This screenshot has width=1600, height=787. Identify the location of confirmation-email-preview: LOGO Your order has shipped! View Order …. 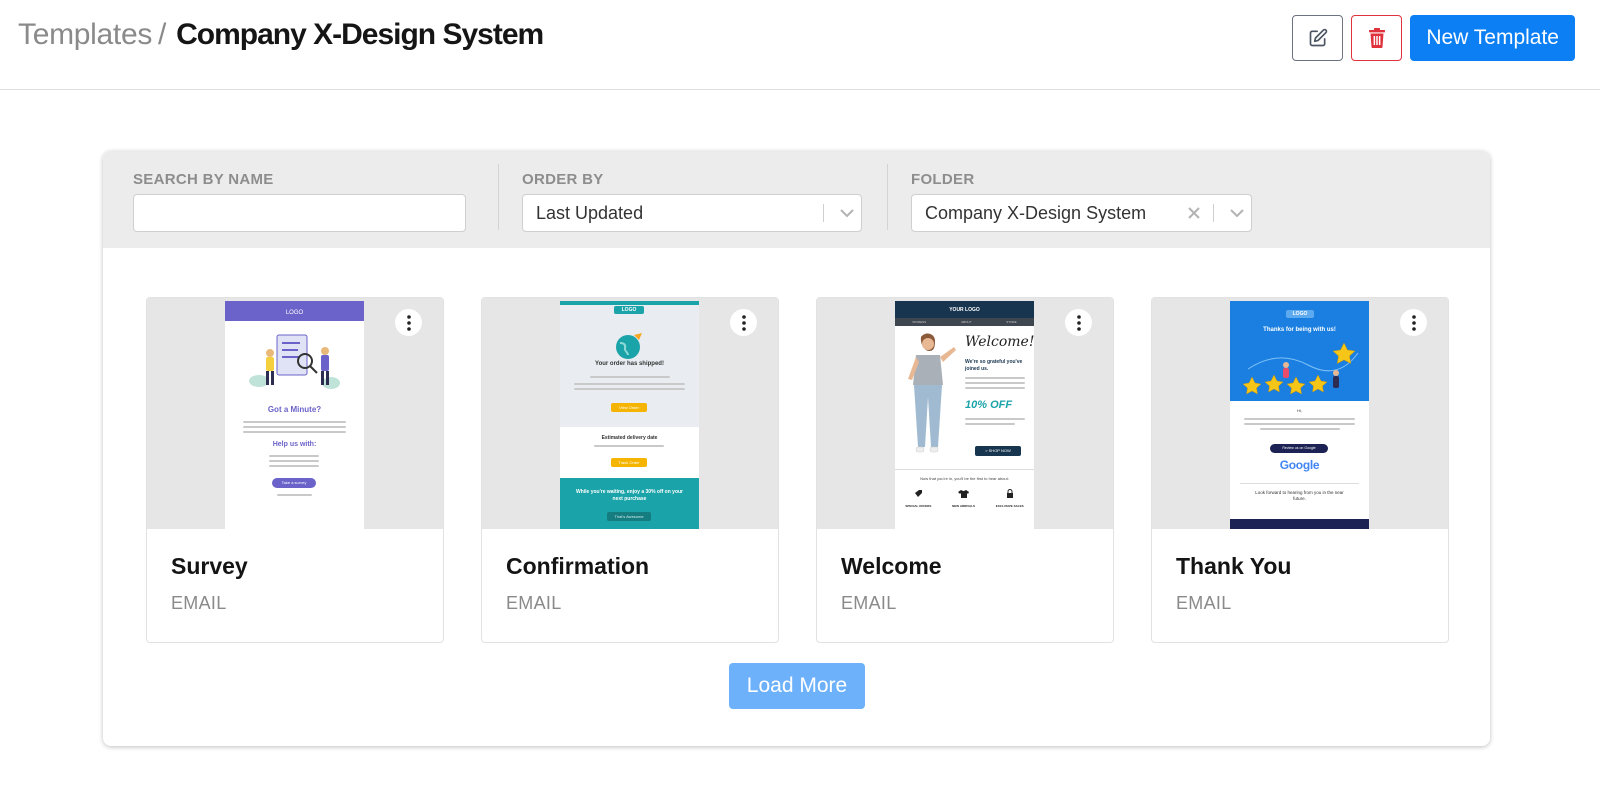
(629, 415).